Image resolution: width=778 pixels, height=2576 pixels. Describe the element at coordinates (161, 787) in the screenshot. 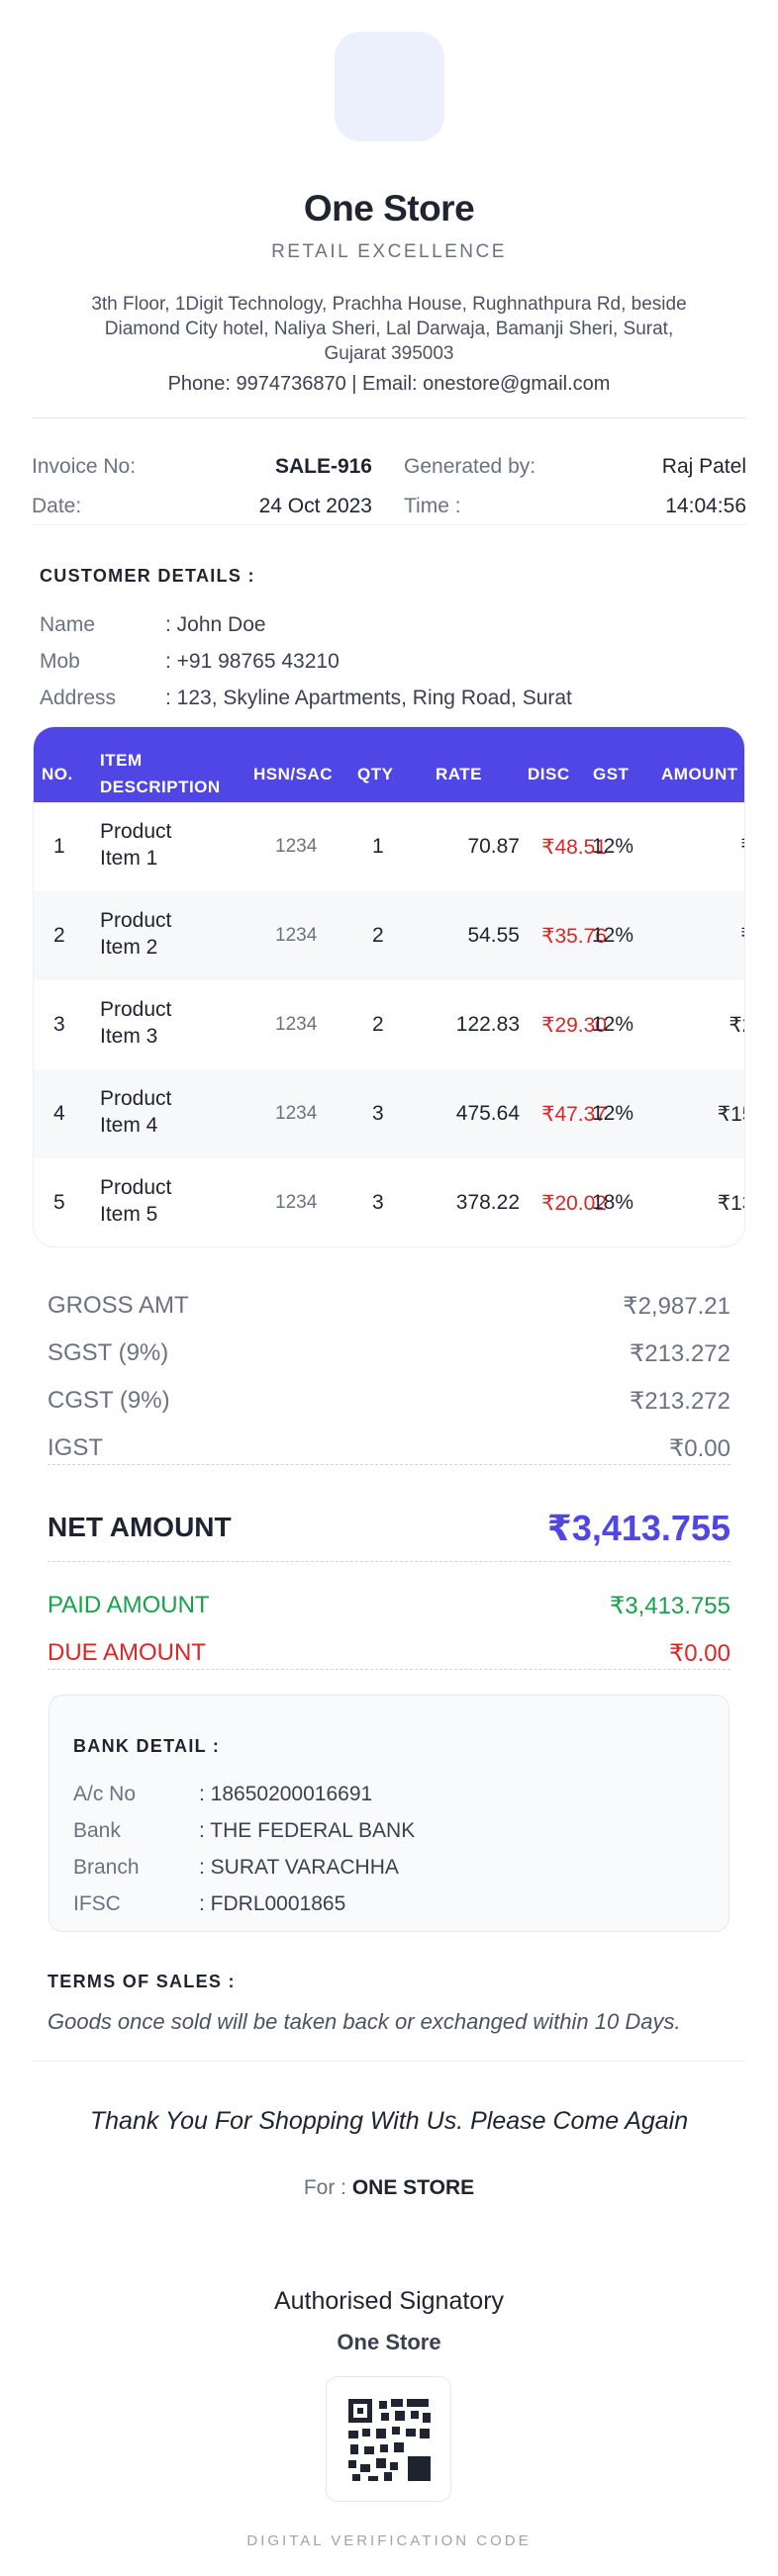

I see `header-description: DESCRIPTION` at that location.